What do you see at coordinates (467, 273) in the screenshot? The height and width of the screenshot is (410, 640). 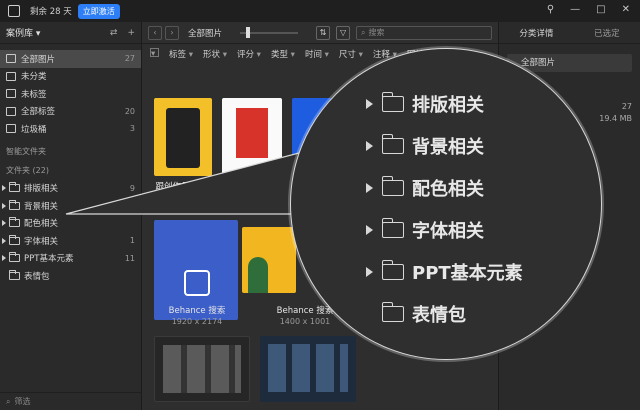 I see `zoom-folder-label: PPT基本元素` at bounding box center [467, 273].